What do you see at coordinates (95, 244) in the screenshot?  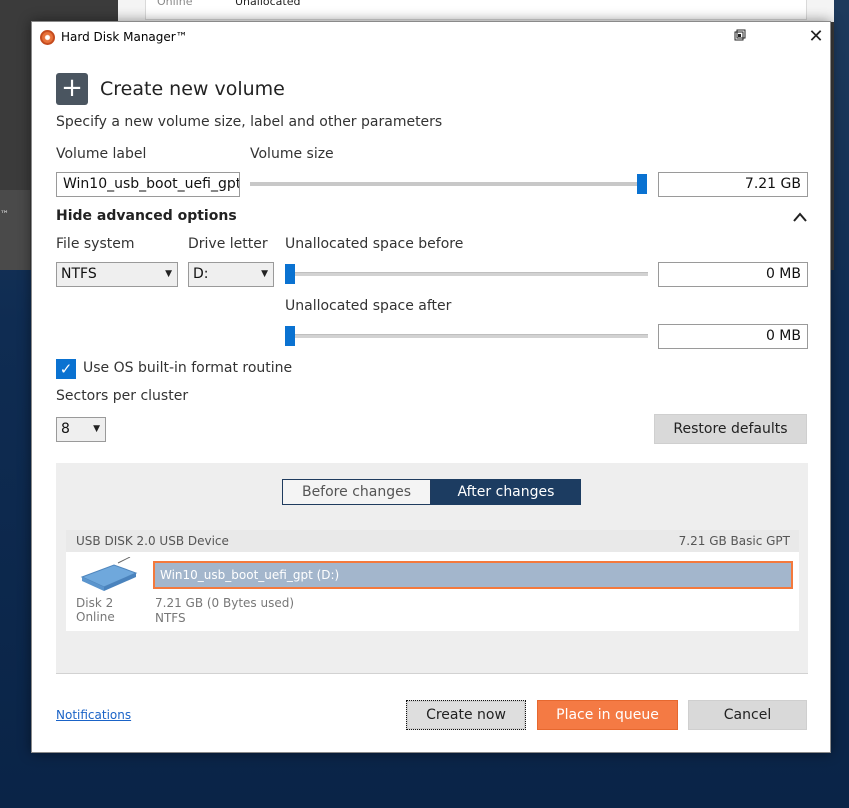 I see `file-system-caption: File system` at bounding box center [95, 244].